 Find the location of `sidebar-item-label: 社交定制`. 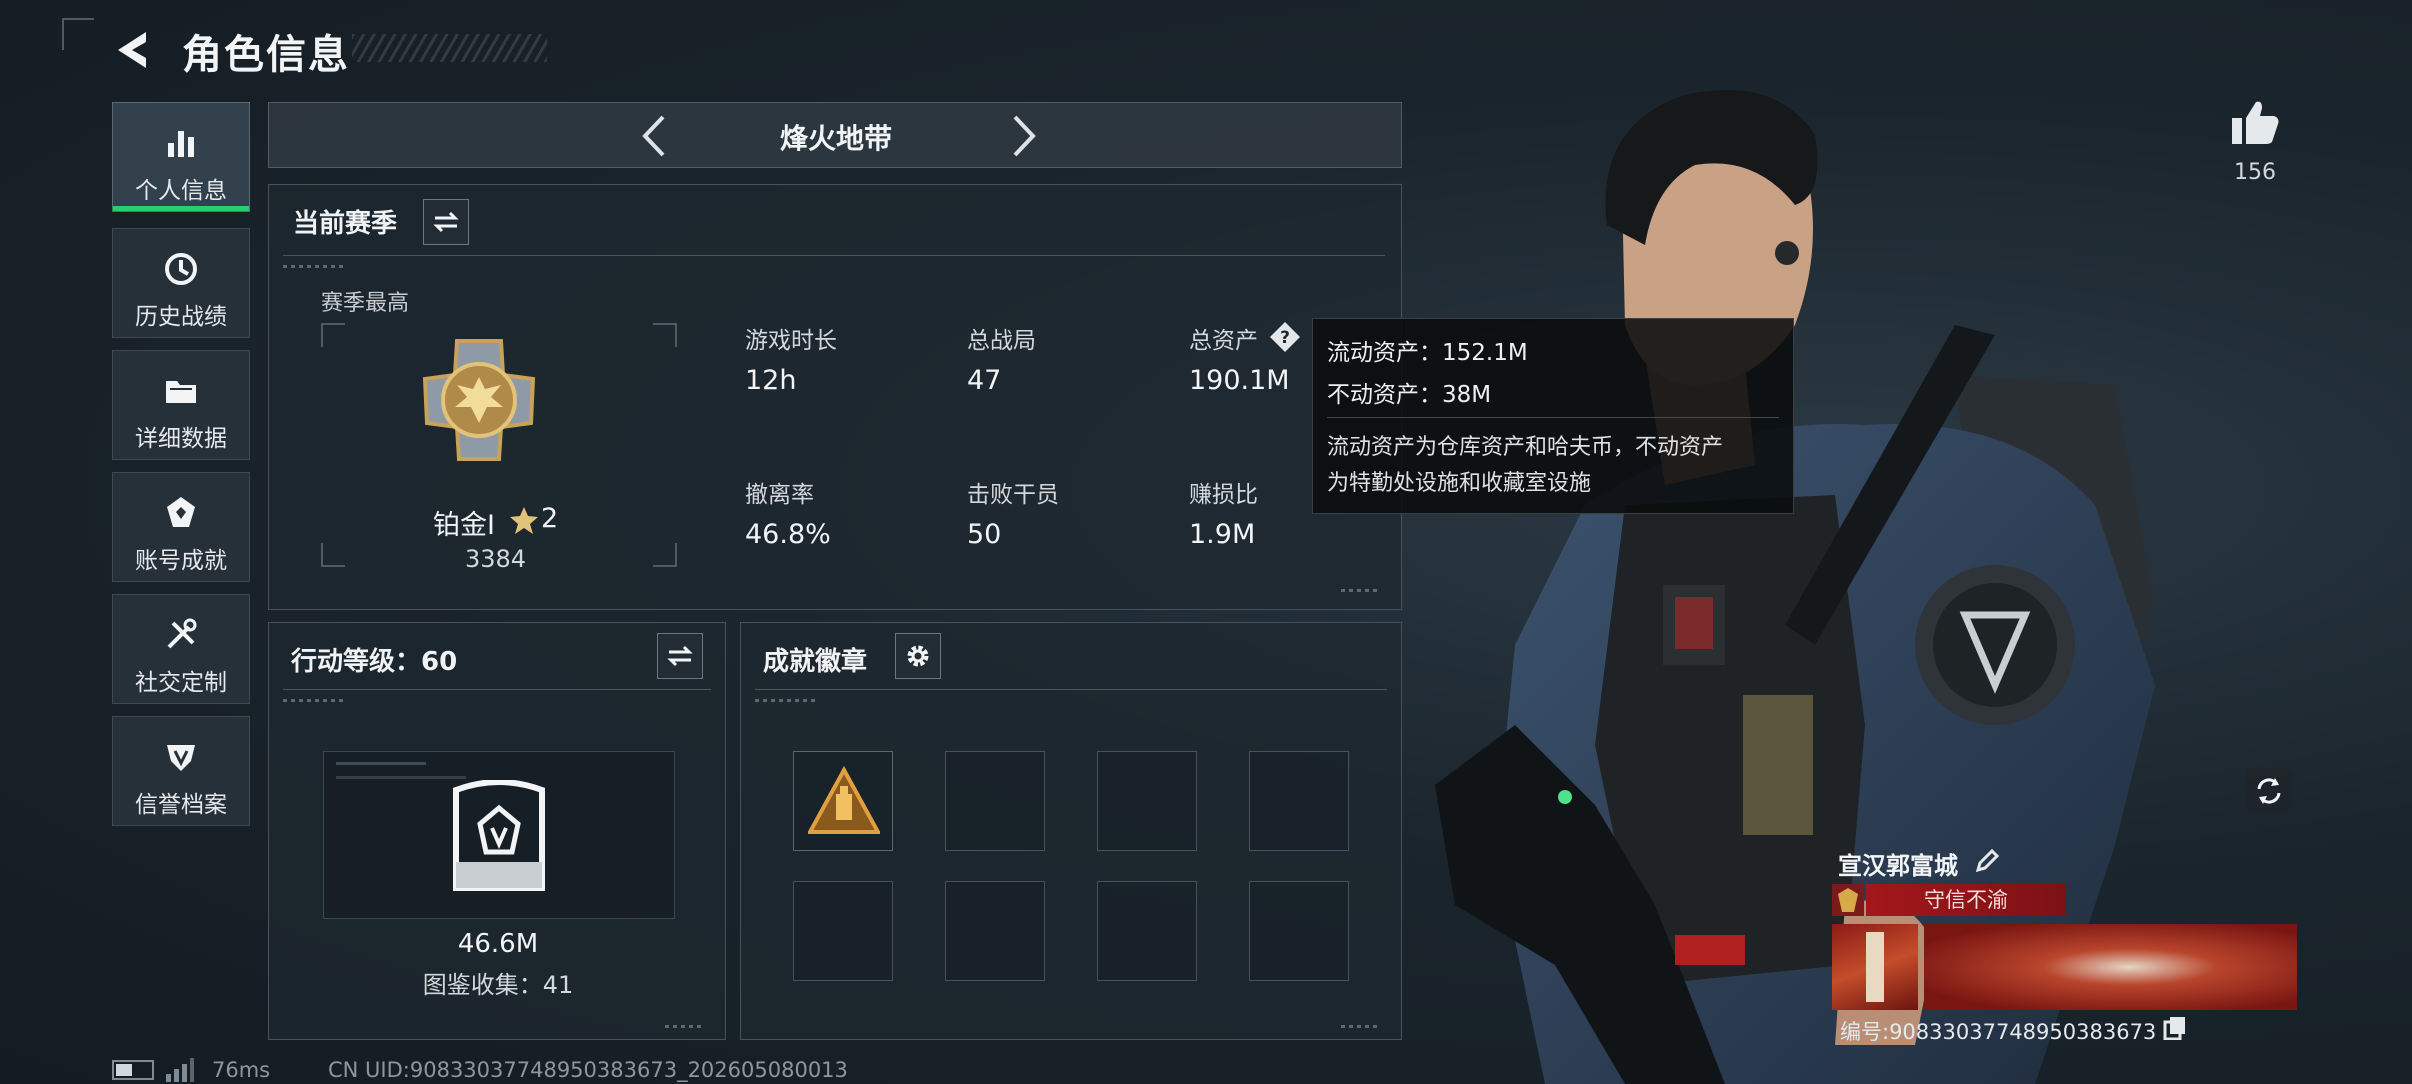

sidebar-item-label: 社交定制 is located at coordinates (181, 683).